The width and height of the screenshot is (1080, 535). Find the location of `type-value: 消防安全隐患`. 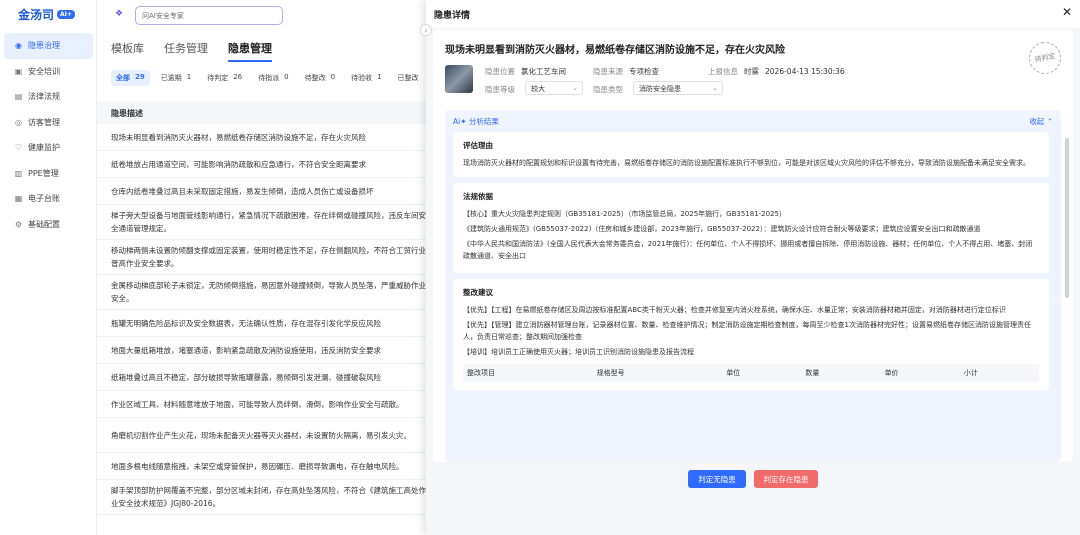

type-value: 消防安全隐患 is located at coordinates (660, 89).